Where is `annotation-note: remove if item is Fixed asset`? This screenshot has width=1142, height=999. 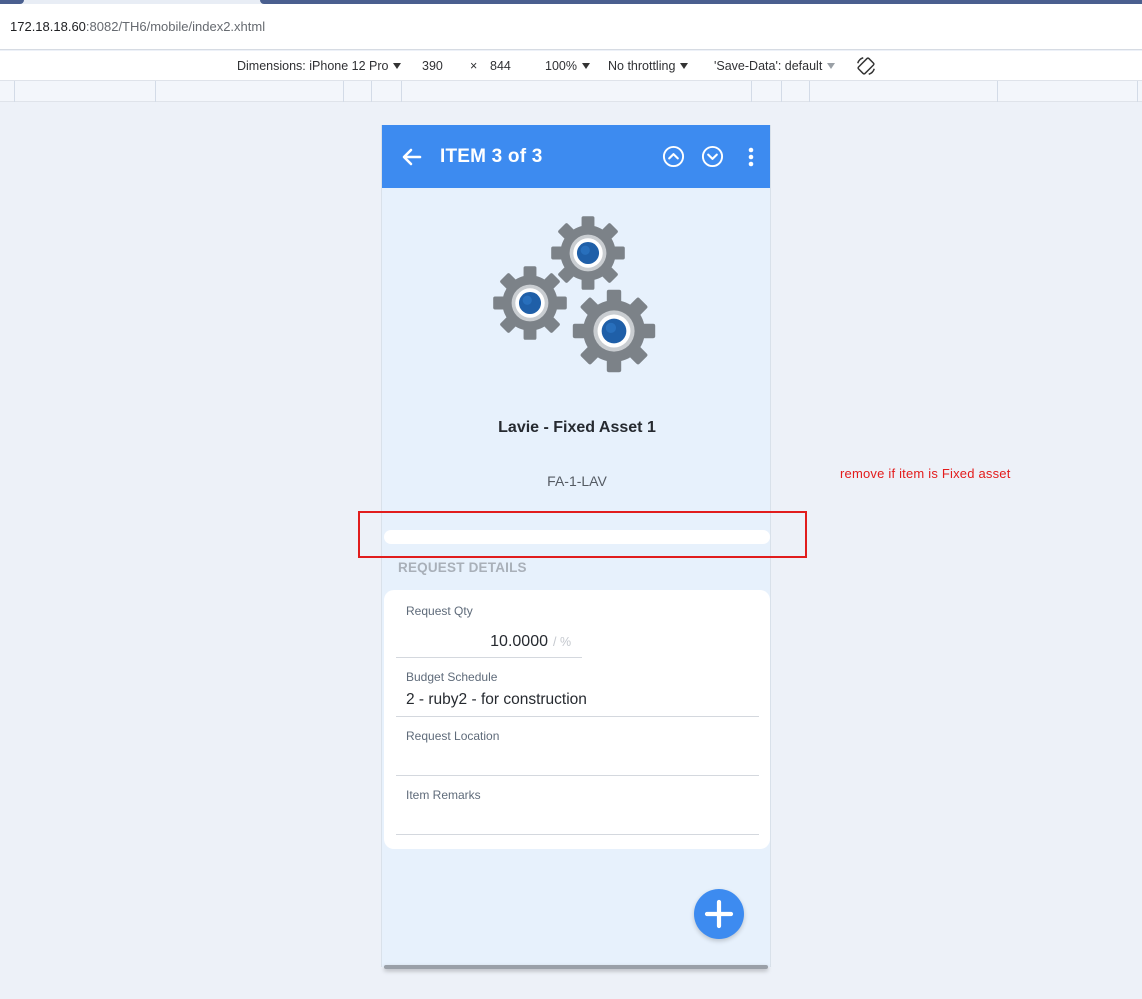
annotation-note: remove if item is Fixed asset is located at coordinates (925, 473).